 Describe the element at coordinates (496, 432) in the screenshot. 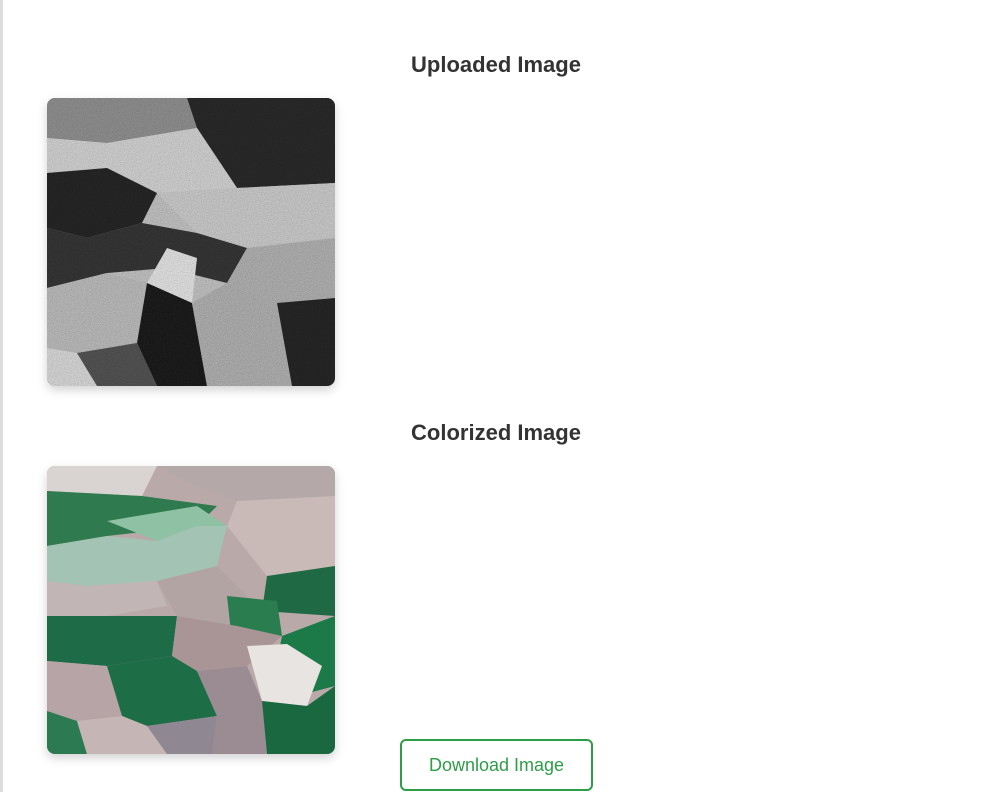

I see `colorized-image-heading: Colorized Image` at that location.